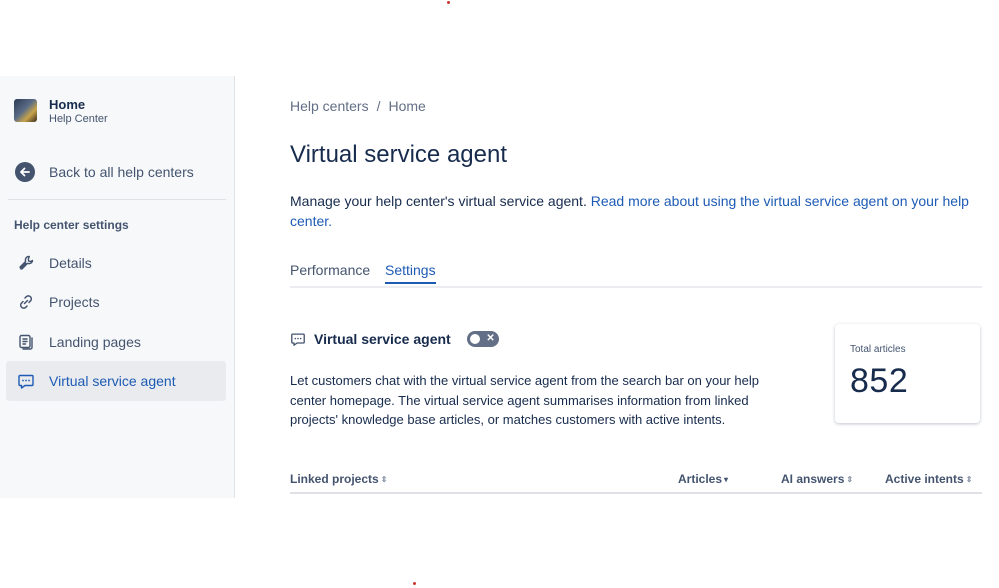 This screenshot has width=999, height=588. What do you see at coordinates (74, 302) in the screenshot?
I see `sidebar-item-label: Projects` at bounding box center [74, 302].